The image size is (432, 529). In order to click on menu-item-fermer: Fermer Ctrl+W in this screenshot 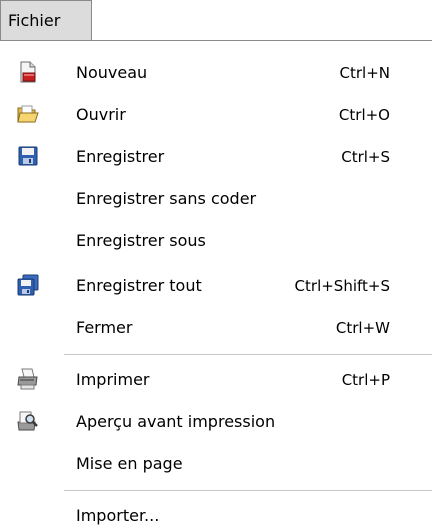, I will do `click(216, 328)`.